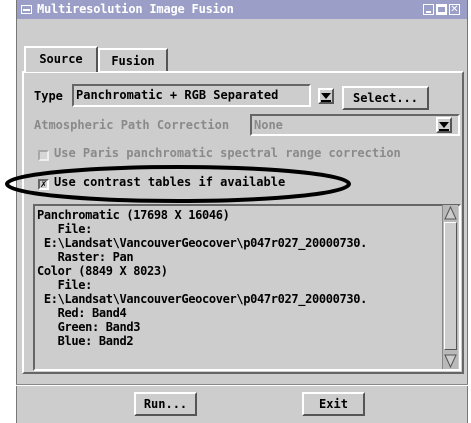  I want to click on list-item: Green: Band3, so click(89, 327).